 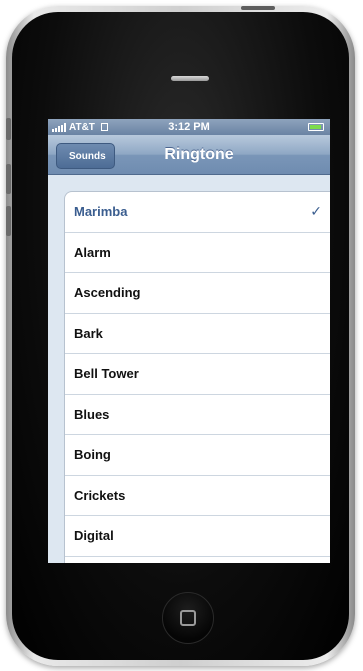 I want to click on ringtone-item: Digital, so click(x=197, y=536).